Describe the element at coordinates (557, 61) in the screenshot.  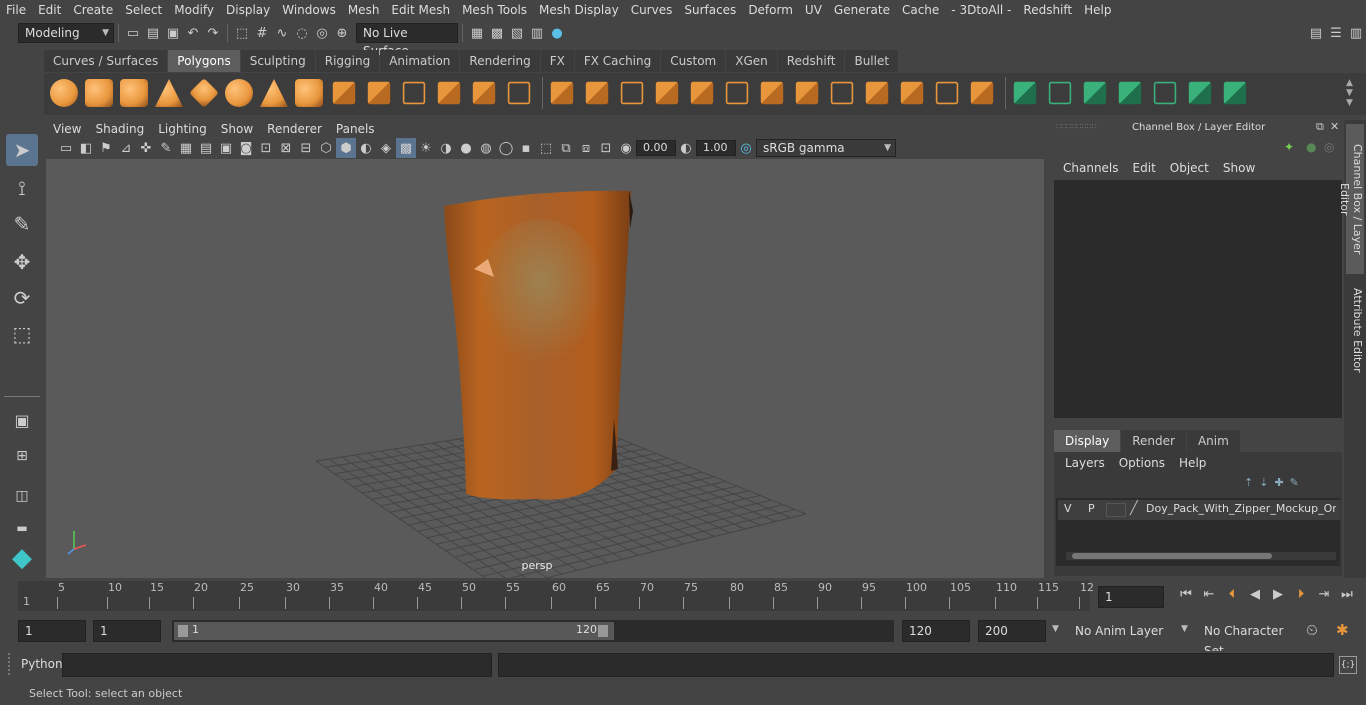
I see `tab-fx: FX` at that location.